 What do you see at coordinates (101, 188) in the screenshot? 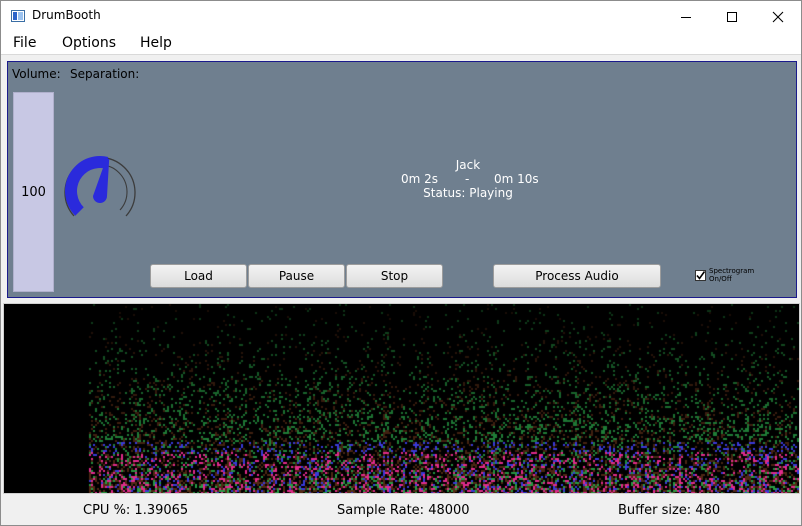
I see `separation-knob` at bounding box center [101, 188].